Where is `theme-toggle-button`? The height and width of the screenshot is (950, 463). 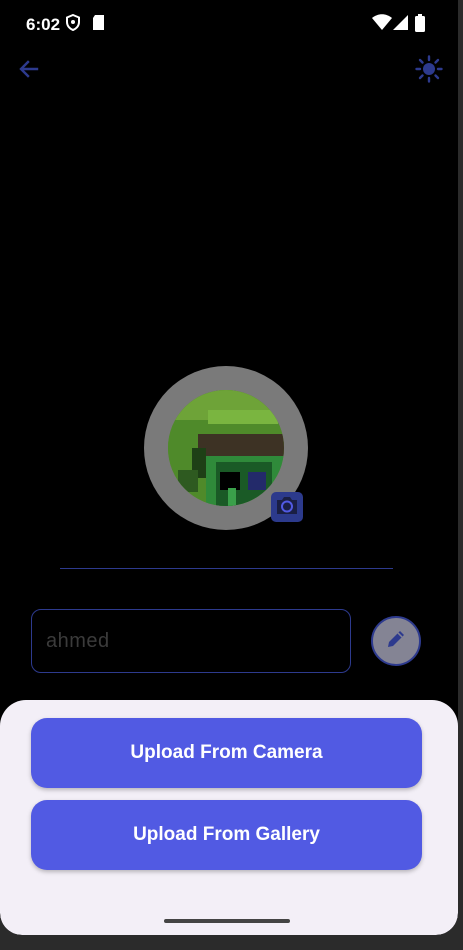 theme-toggle-button is located at coordinates (429, 71).